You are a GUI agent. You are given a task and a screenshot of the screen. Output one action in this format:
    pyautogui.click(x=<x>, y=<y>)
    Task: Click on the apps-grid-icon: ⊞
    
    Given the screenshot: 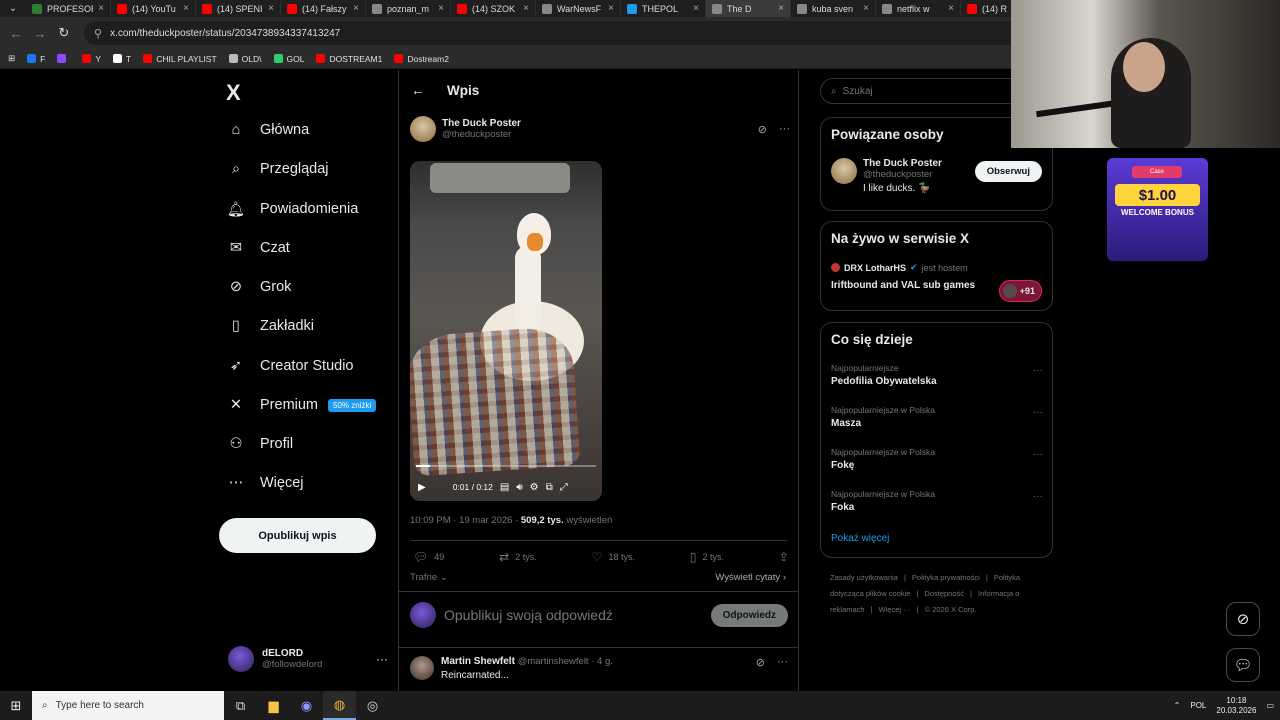 What is the action you would take?
    pyautogui.click(x=11, y=58)
    